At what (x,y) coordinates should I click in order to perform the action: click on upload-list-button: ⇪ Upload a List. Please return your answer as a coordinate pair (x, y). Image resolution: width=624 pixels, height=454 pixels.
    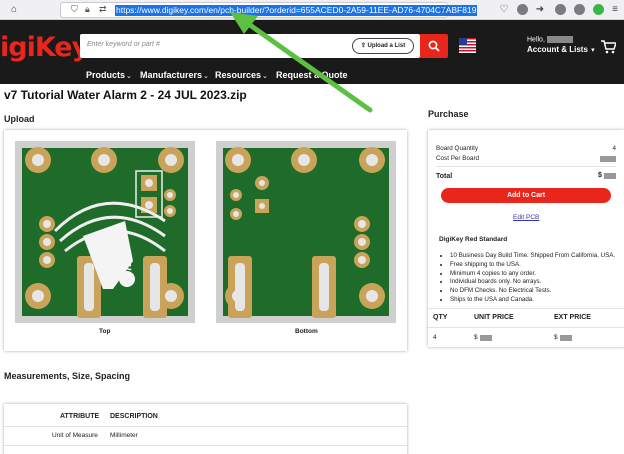
    Looking at the image, I should click on (383, 46).